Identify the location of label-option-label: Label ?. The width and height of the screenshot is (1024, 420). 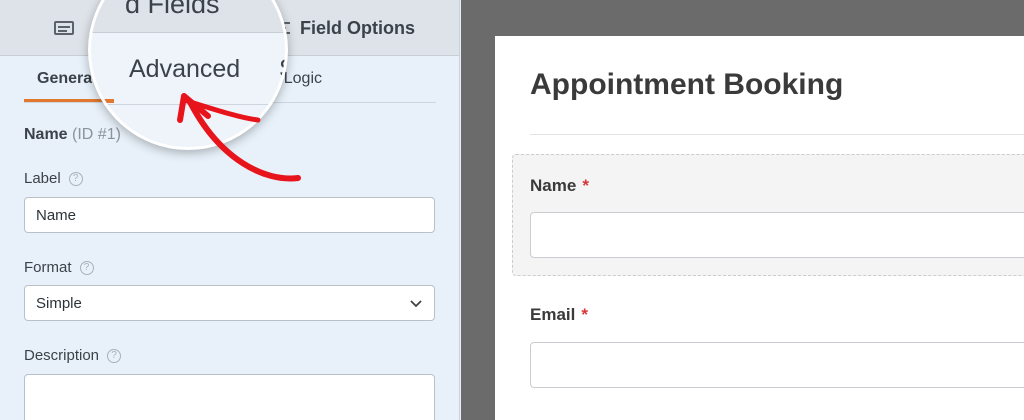
(53, 178).